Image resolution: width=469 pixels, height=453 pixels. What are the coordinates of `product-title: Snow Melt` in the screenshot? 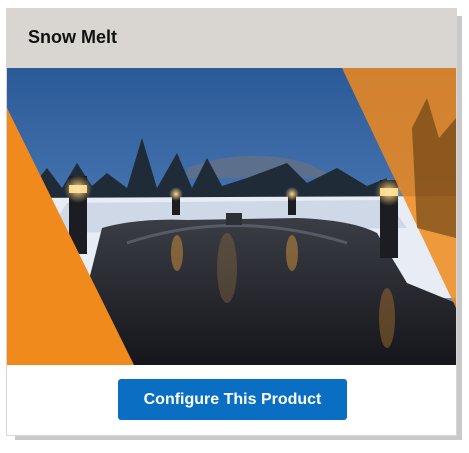 It's located at (72, 37).